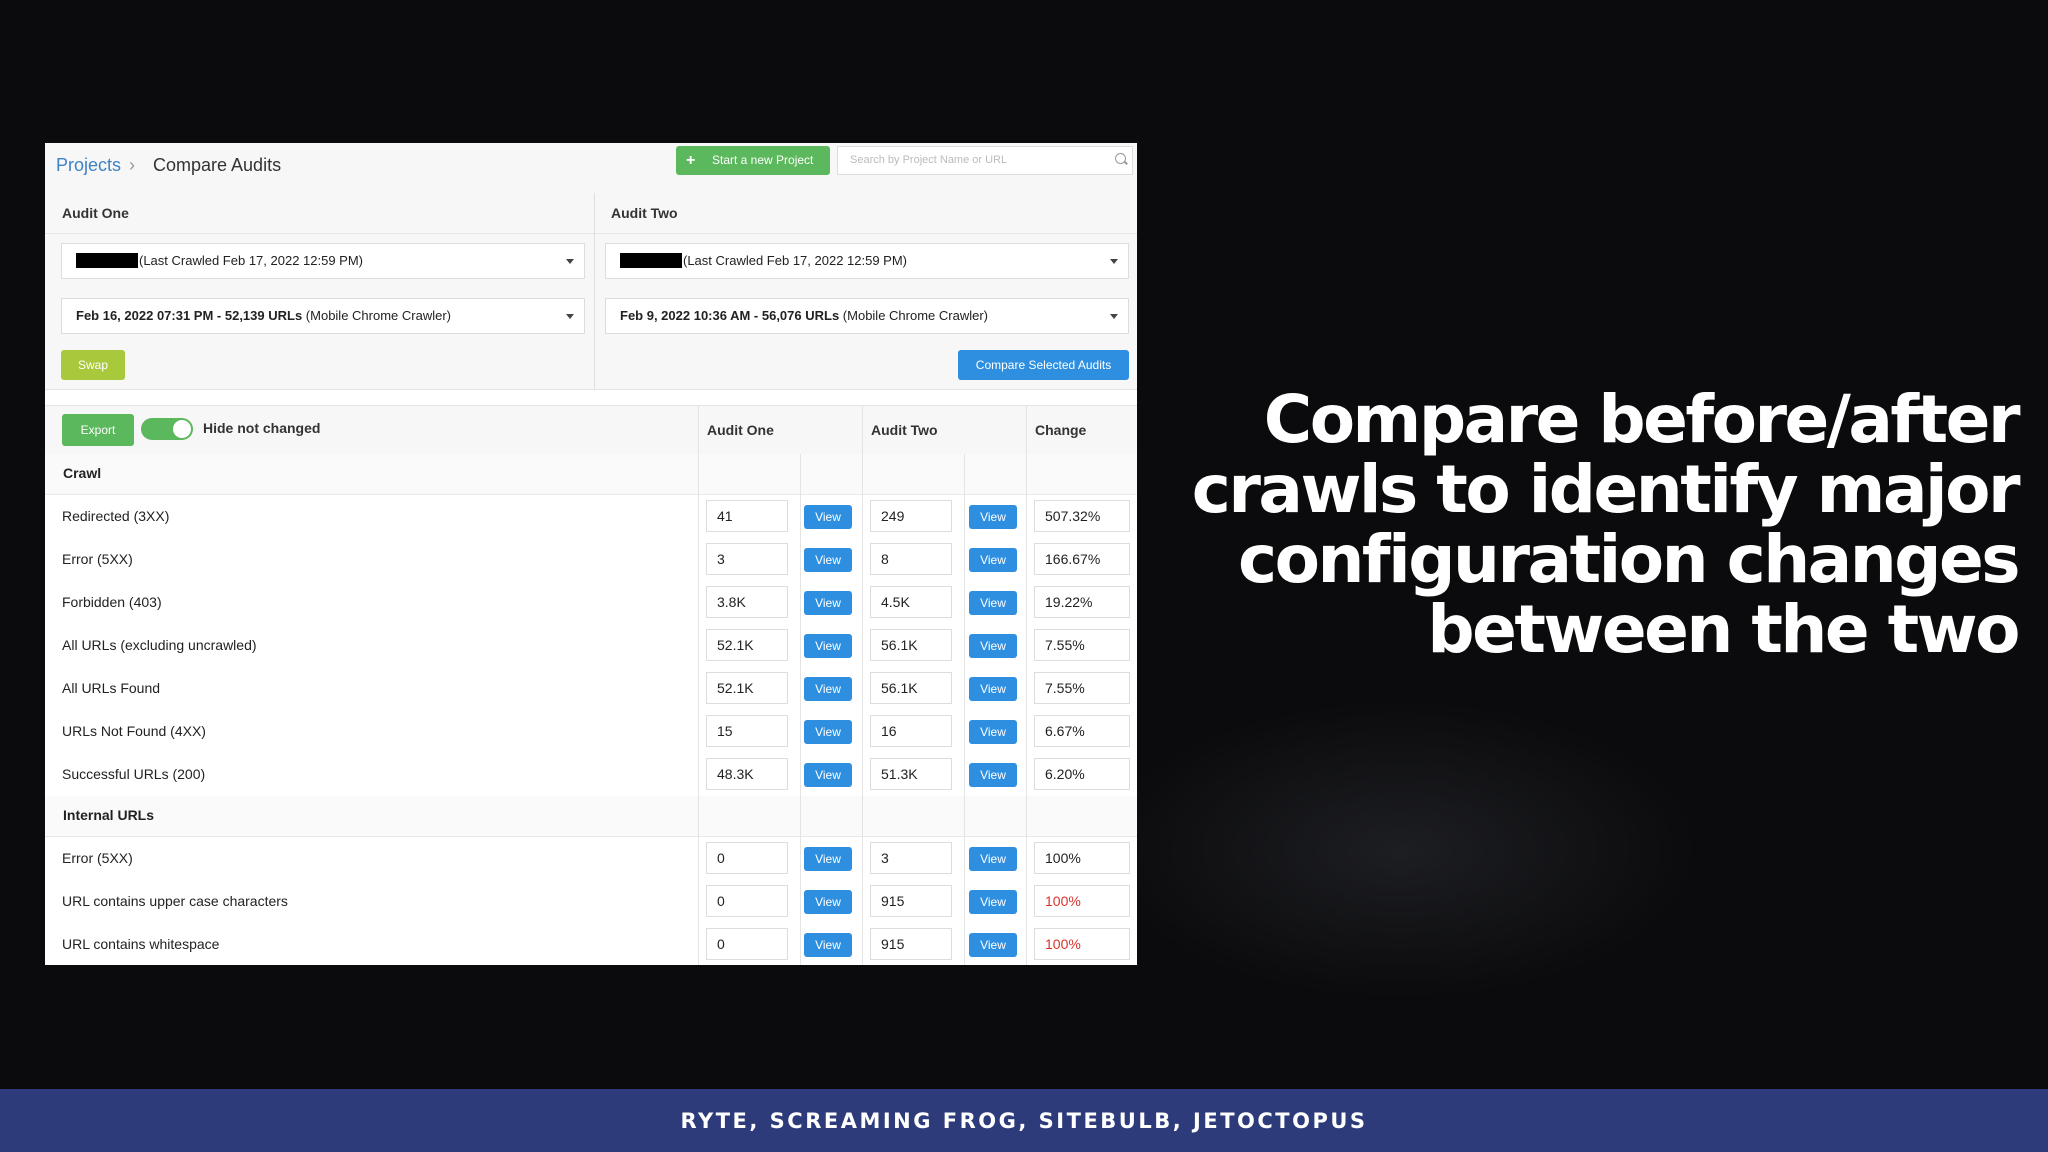  What do you see at coordinates (911, 944) in the screenshot?
I see `audit-two-value: 915` at bounding box center [911, 944].